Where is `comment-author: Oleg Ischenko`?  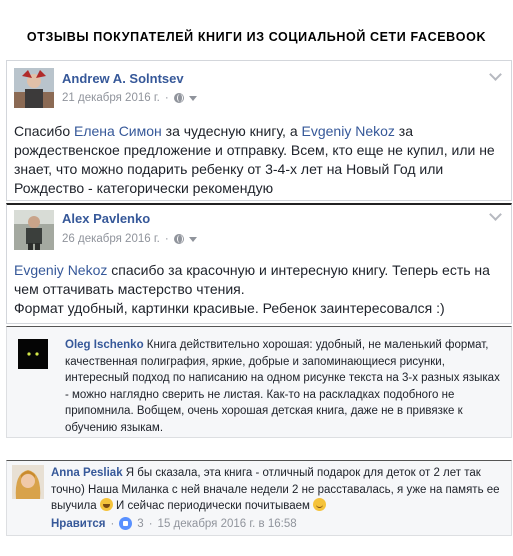
comment-author: Oleg Ischenko is located at coordinates (104, 345).